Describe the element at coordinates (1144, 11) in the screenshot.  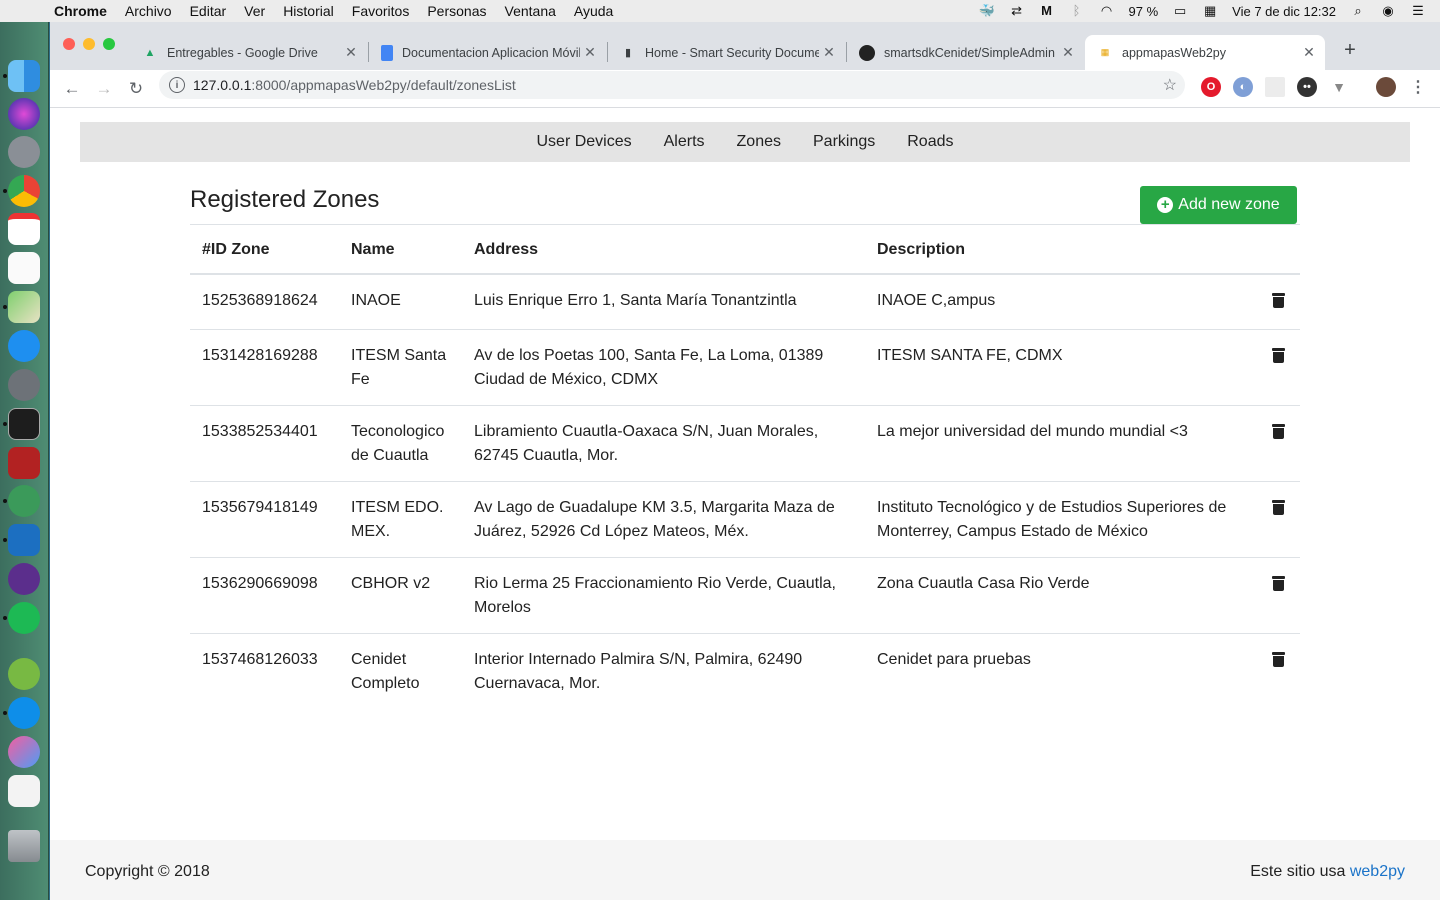
I see `battery-percent: 97 %` at that location.